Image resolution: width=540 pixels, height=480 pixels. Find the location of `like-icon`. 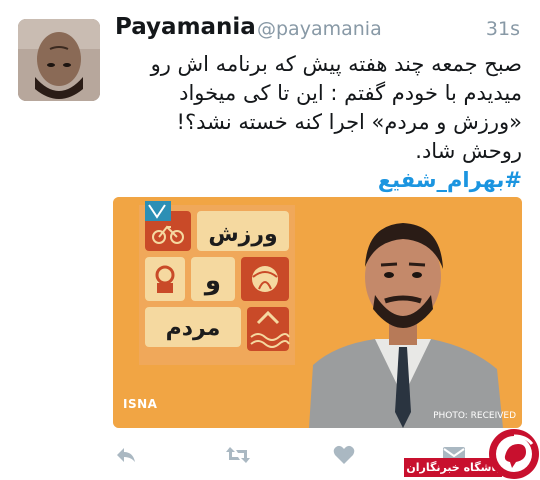

like-icon is located at coordinates (344, 454).